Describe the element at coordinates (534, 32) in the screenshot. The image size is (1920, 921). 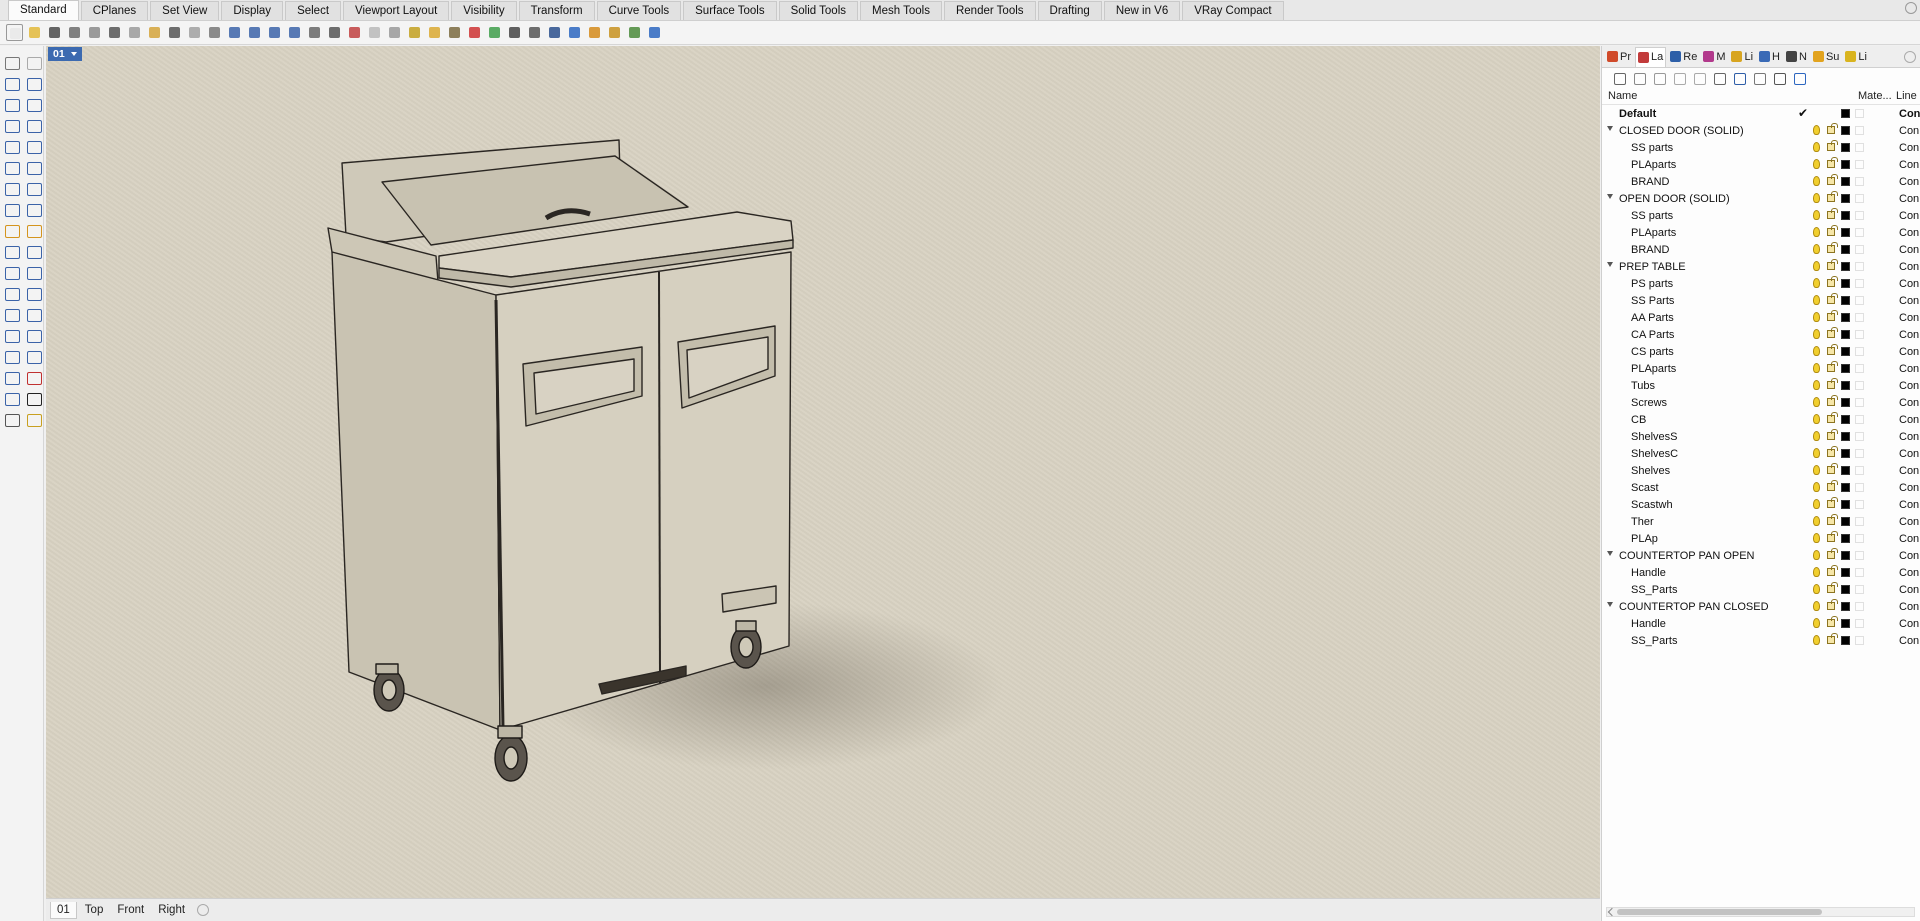
I see `shaded-sphere-icon` at that location.